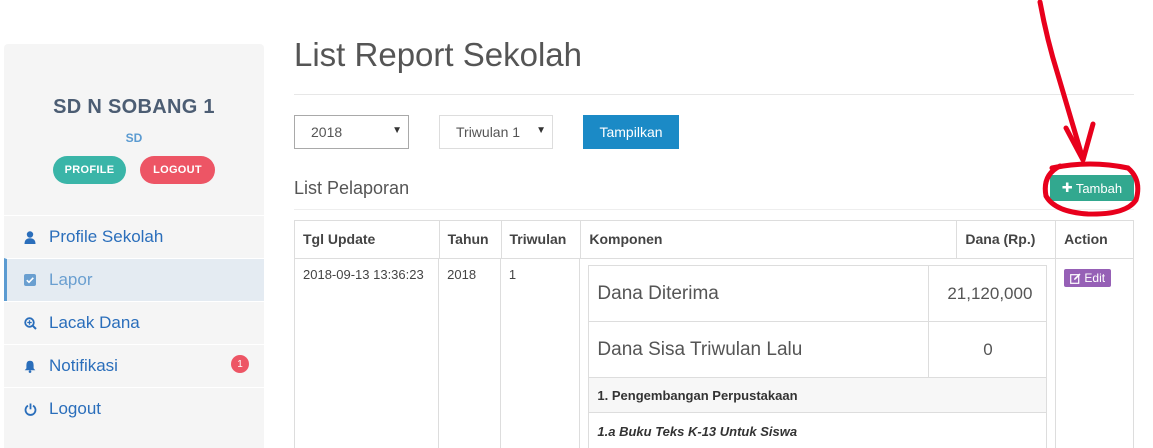 The height and width of the screenshot is (448, 1153). I want to click on column-header: Tahun, so click(470, 240).